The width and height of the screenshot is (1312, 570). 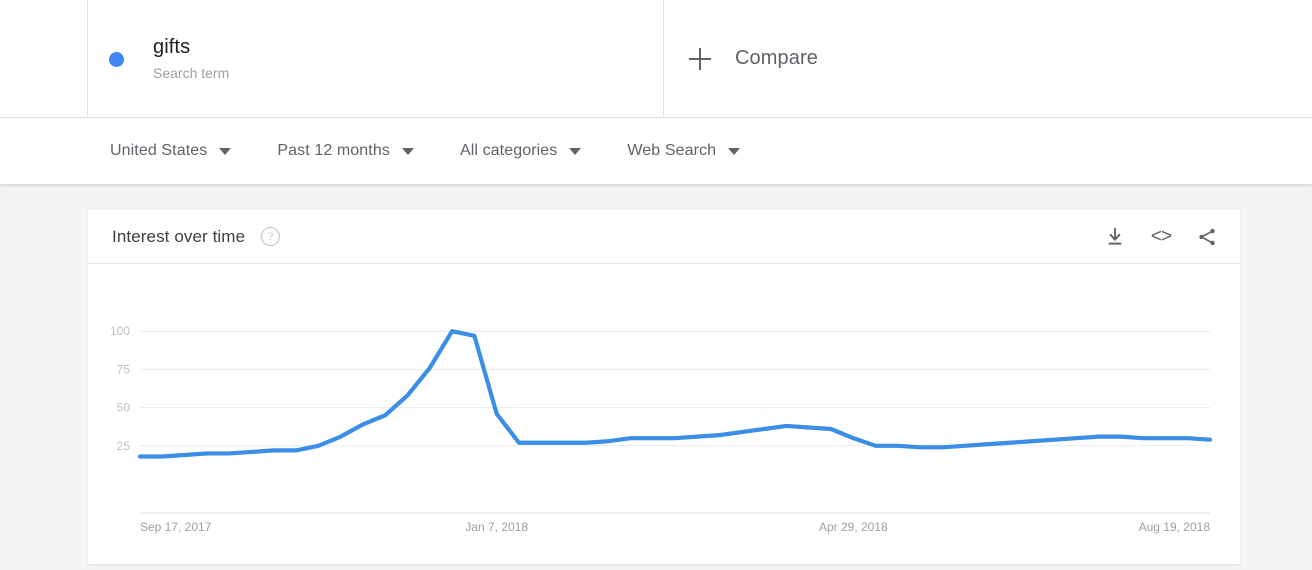 What do you see at coordinates (988, 58) in the screenshot?
I see `add-comparison-button: Compare` at bounding box center [988, 58].